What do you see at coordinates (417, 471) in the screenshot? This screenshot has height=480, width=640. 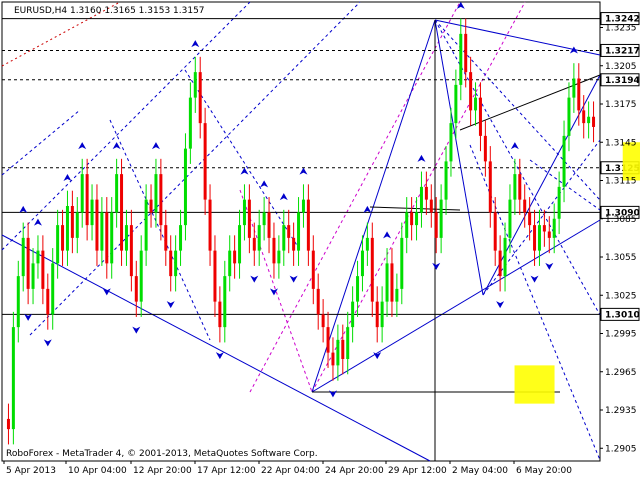 I see `x-tick-label: 29 Apr 12:00` at bounding box center [417, 471].